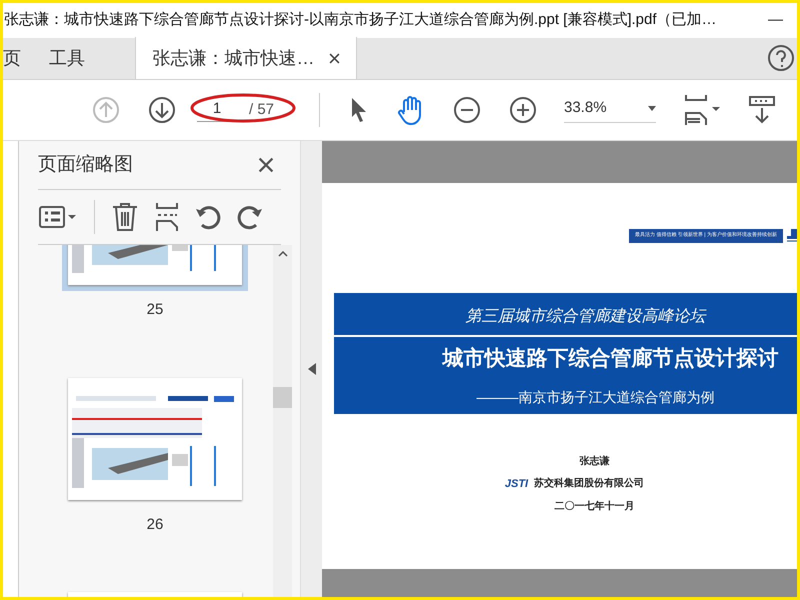 The width and height of the screenshot is (800, 600). I want to click on panel-title: 页面缩略图, so click(85, 164).